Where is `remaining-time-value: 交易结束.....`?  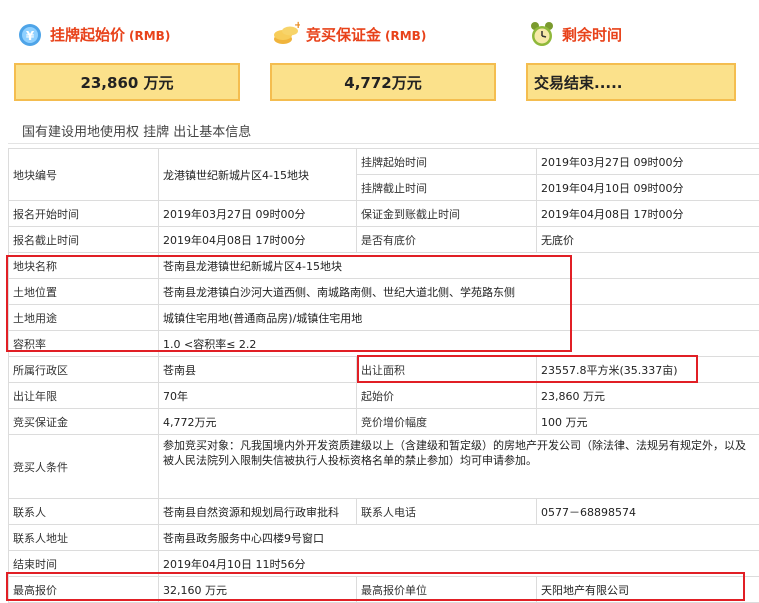 remaining-time-value: 交易结束..... is located at coordinates (631, 82).